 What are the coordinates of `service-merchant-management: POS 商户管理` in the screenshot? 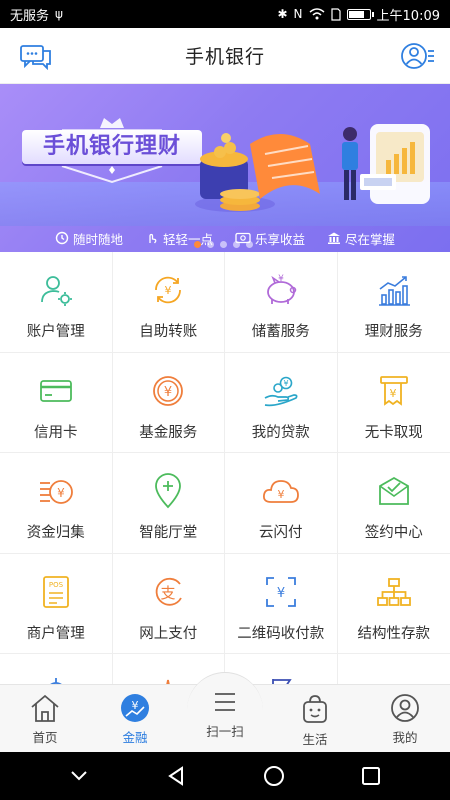 It's located at (56, 603).